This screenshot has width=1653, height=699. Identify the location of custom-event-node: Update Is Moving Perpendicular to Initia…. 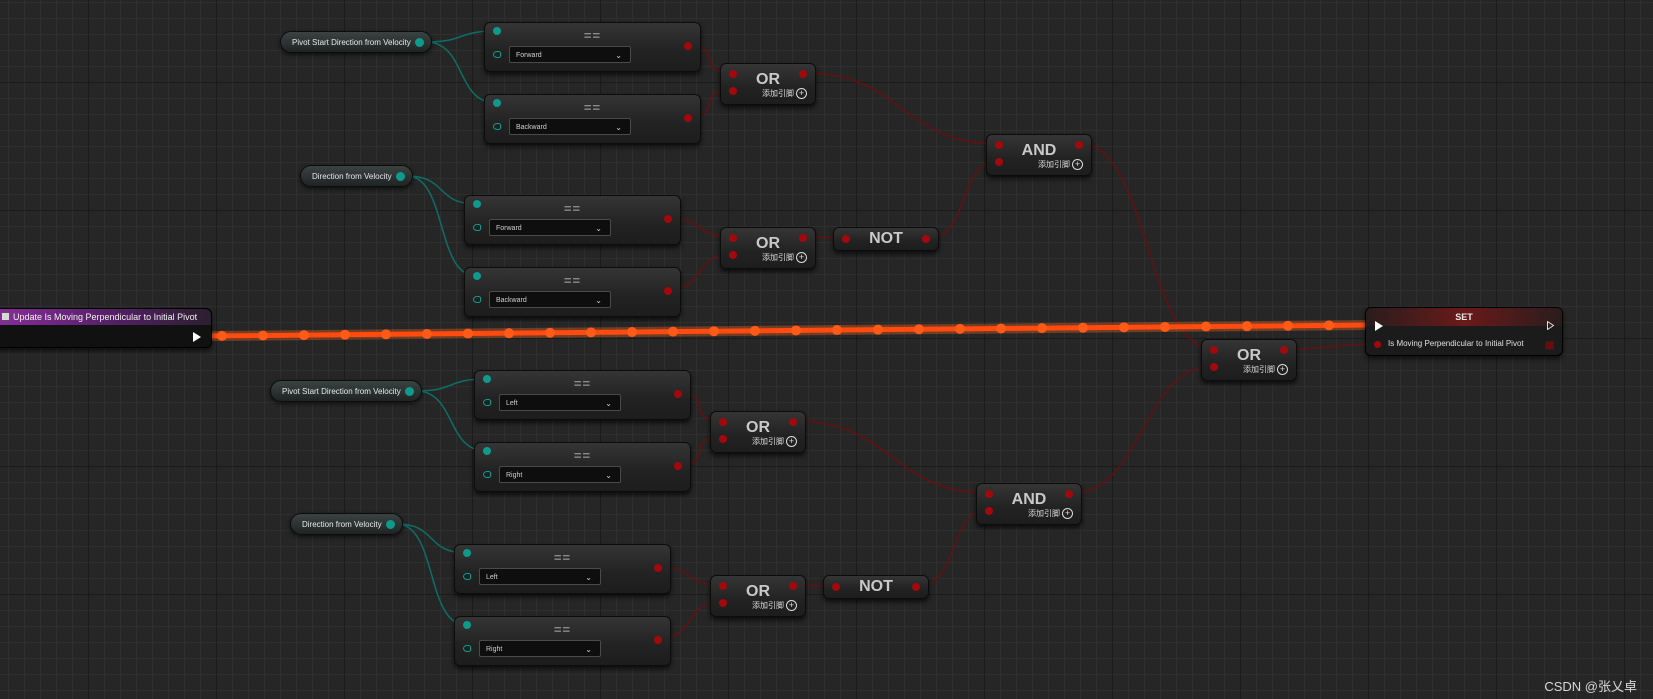
(106, 328).